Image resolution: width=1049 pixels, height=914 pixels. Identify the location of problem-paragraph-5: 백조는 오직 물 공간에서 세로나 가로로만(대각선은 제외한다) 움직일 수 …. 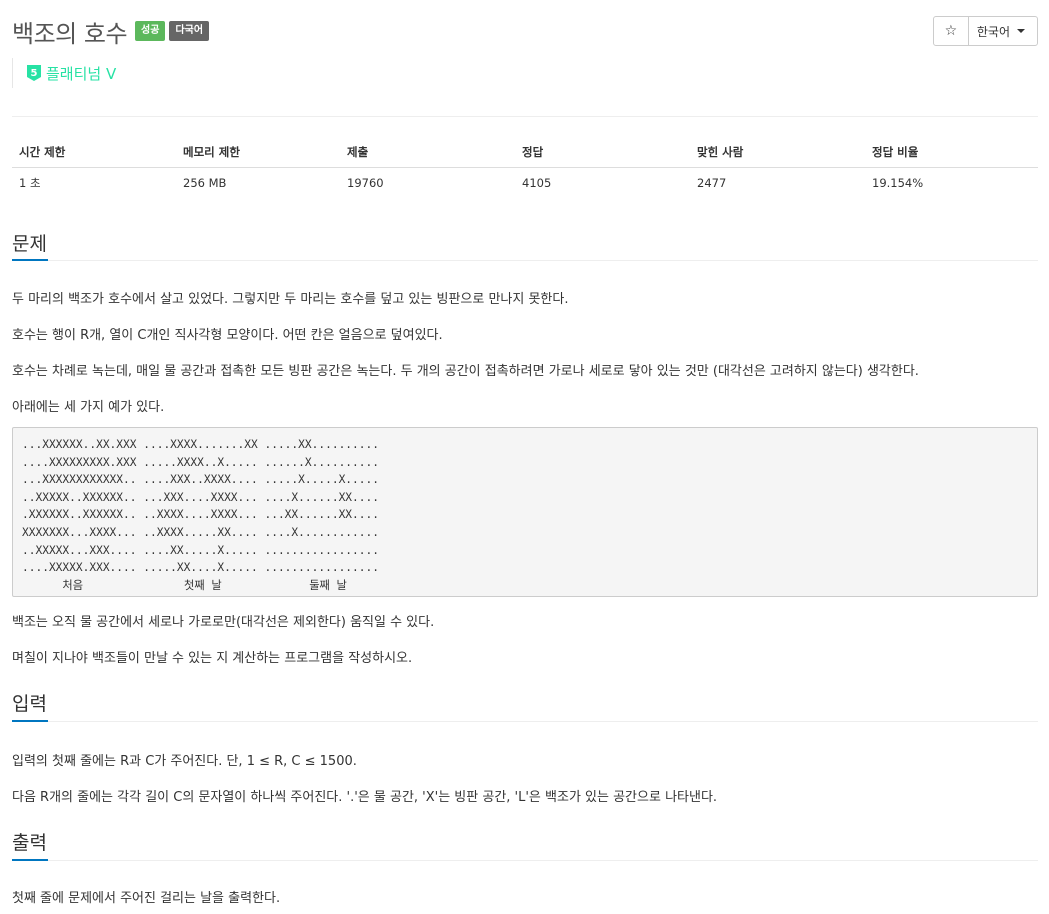
(223, 622).